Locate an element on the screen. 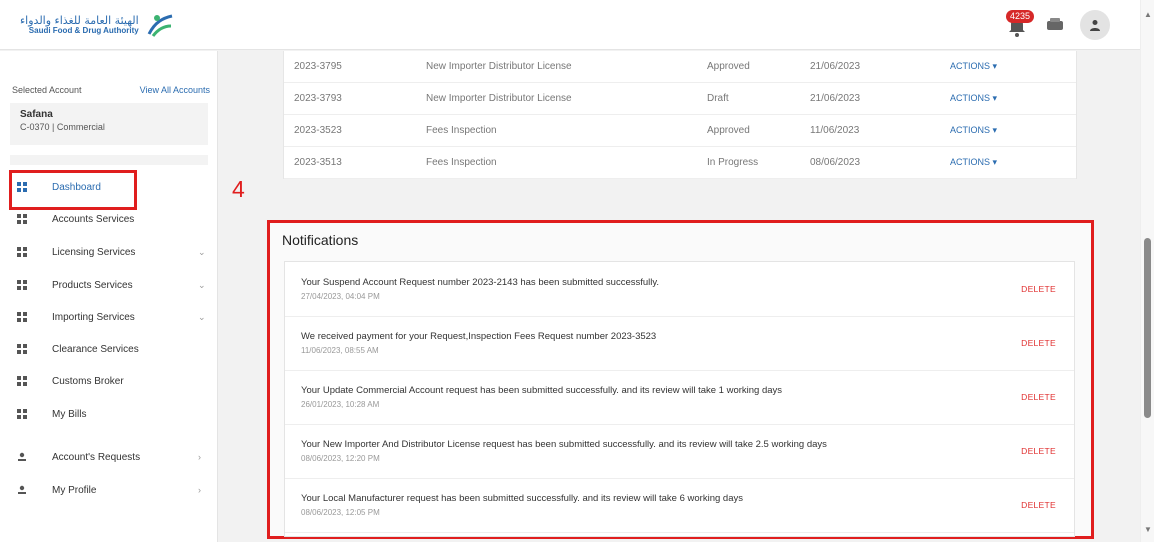 This screenshot has width=1154, height=542. notification-date: 26/01/2023, 10:28 AM is located at coordinates (340, 404).